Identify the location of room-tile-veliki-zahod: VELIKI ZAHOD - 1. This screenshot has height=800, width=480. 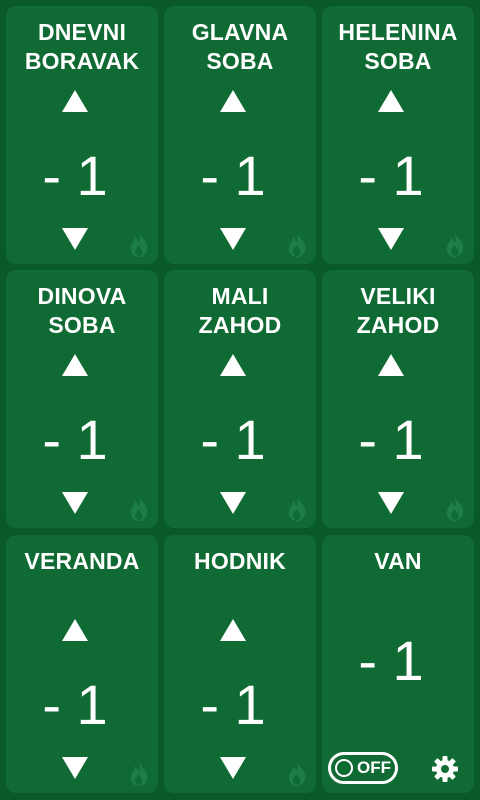
(398, 399).